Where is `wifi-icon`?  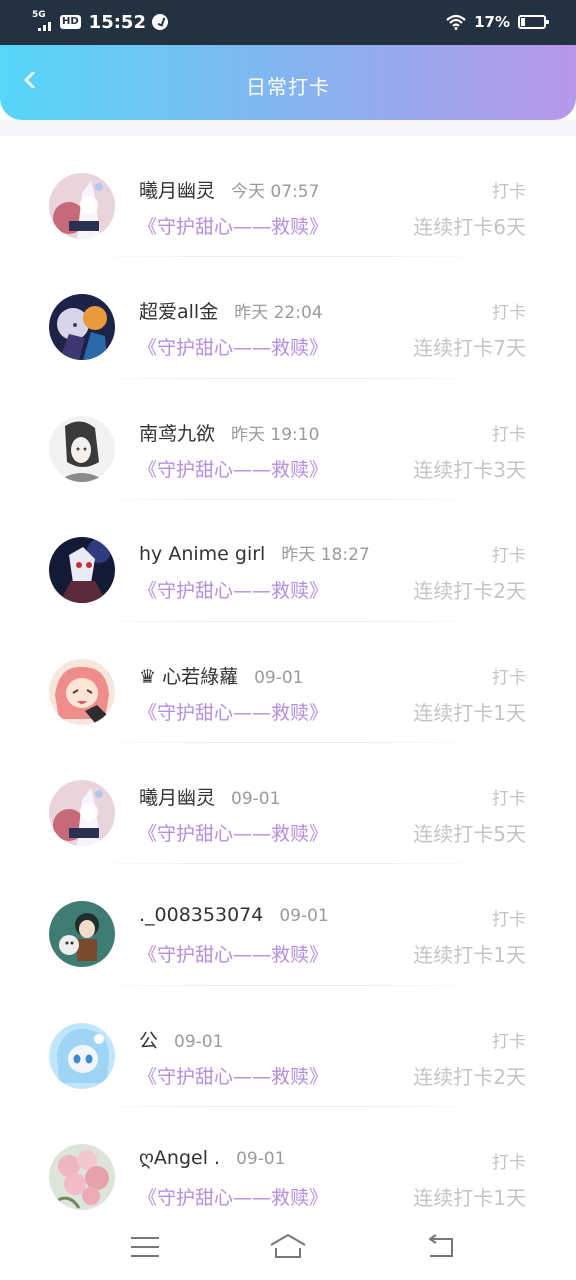 wifi-icon is located at coordinates (456, 22).